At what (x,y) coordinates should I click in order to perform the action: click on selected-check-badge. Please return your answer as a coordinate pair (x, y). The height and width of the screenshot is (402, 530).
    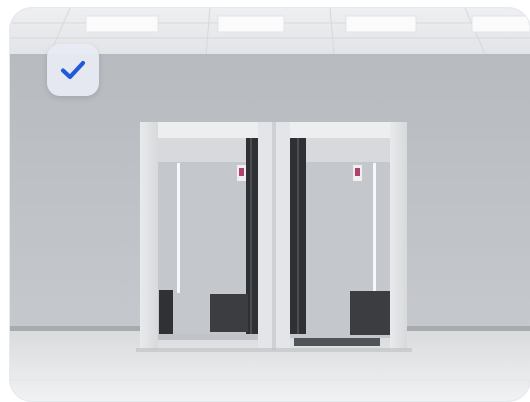
    Looking at the image, I should click on (73, 70).